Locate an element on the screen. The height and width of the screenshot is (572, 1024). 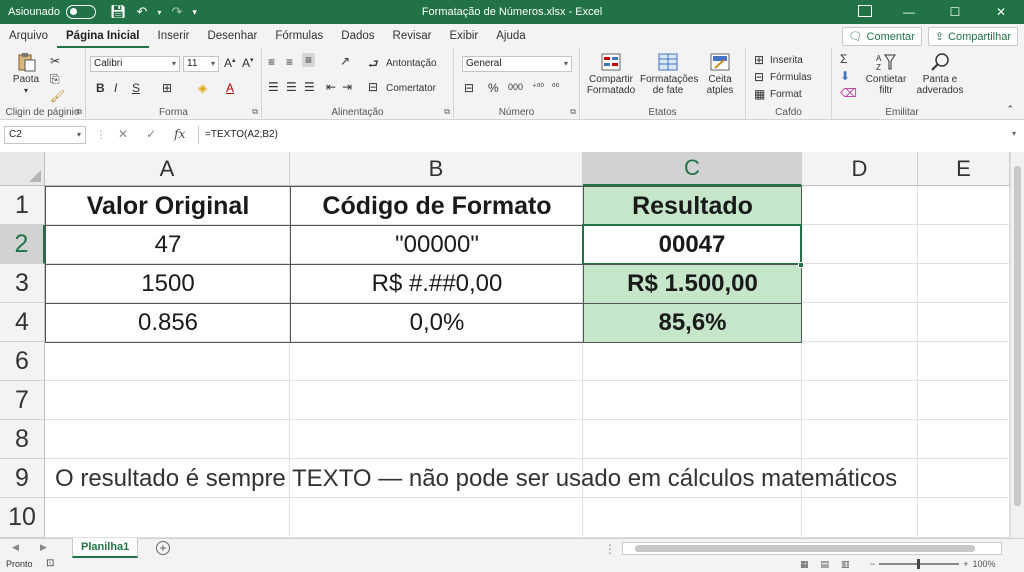
alignment-dialog-icon: ⧉ is located at coordinates (447, 112).